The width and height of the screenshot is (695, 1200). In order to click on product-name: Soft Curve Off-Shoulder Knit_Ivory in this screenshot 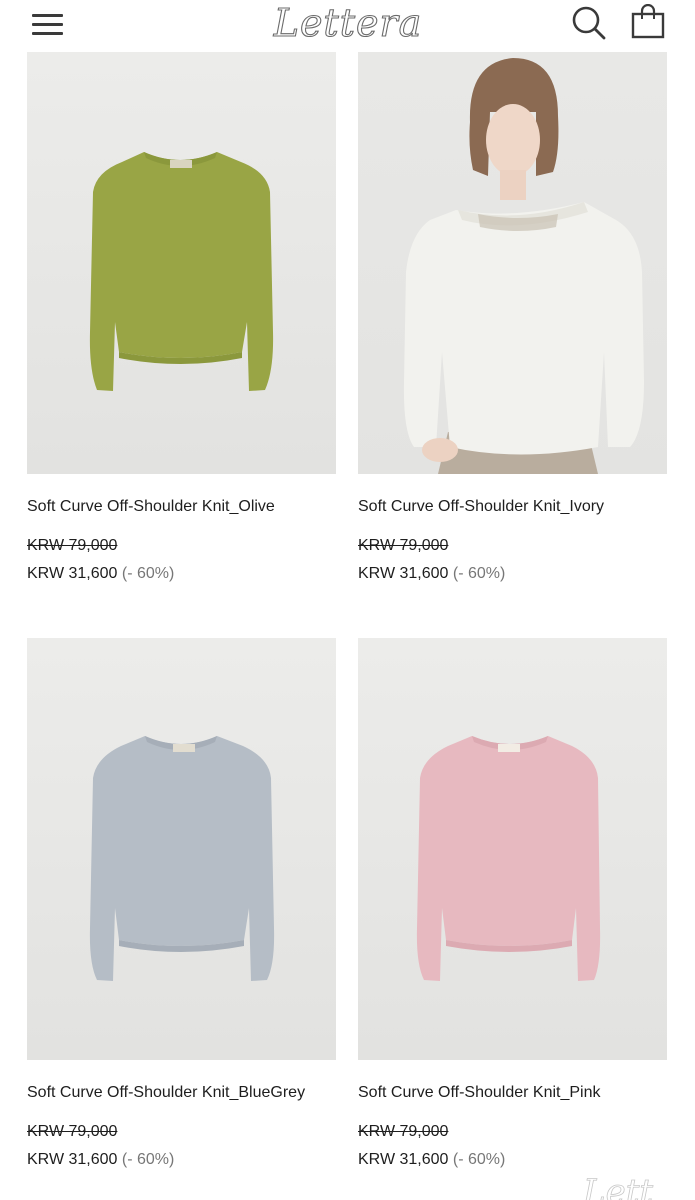, I will do `click(481, 507)`.